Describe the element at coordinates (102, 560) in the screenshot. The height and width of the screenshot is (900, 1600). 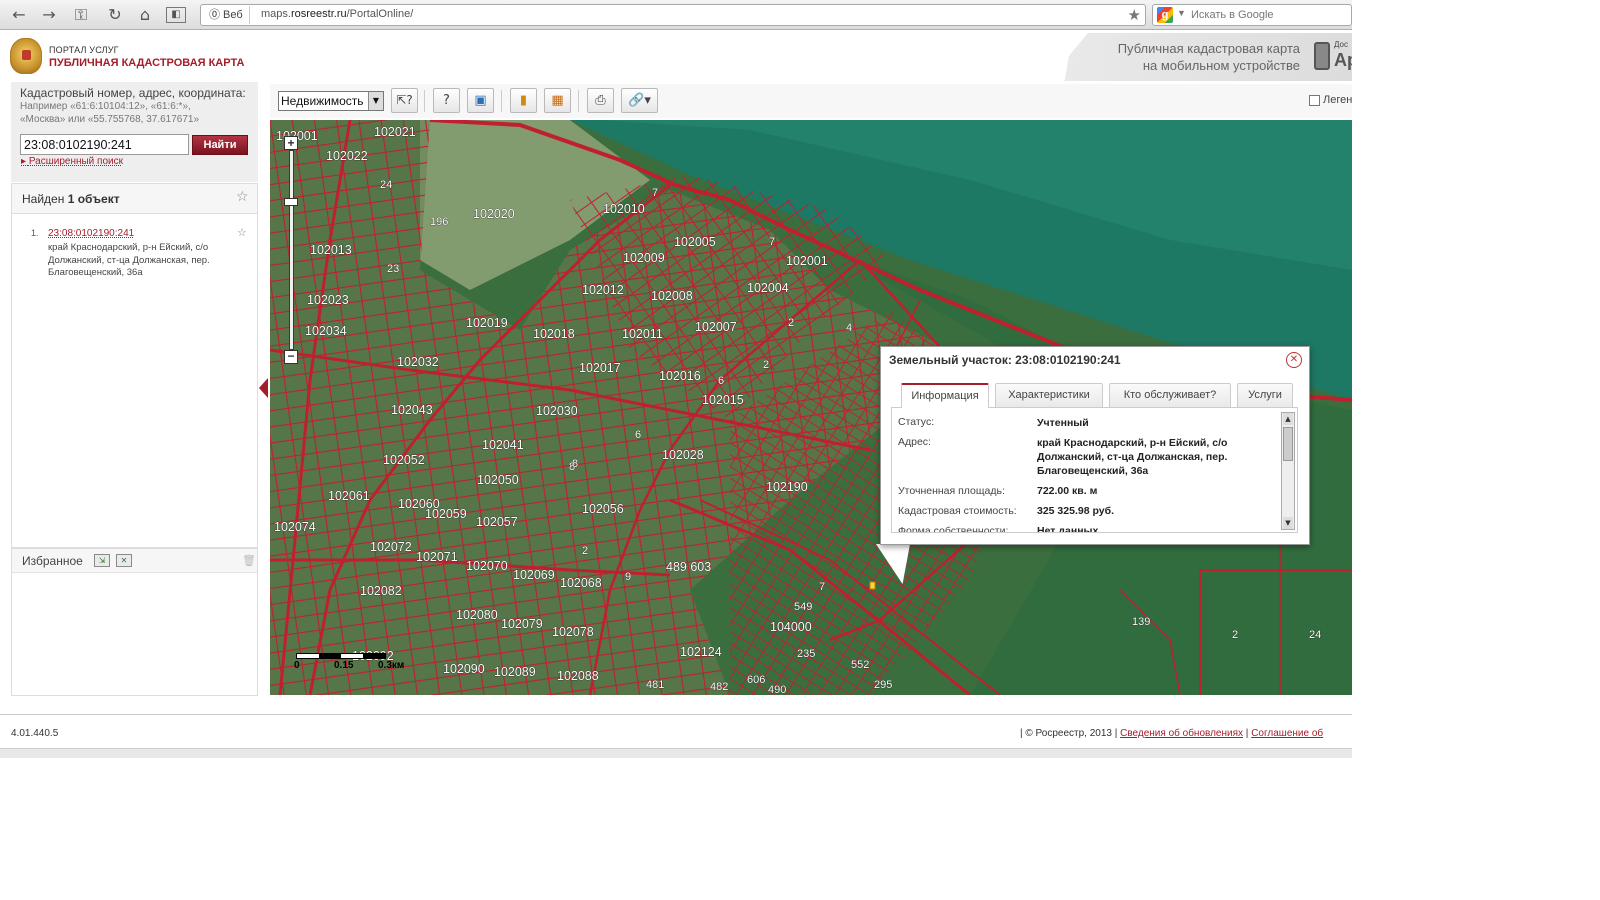
I see `export-favorites-icon: ⇲` at that location.